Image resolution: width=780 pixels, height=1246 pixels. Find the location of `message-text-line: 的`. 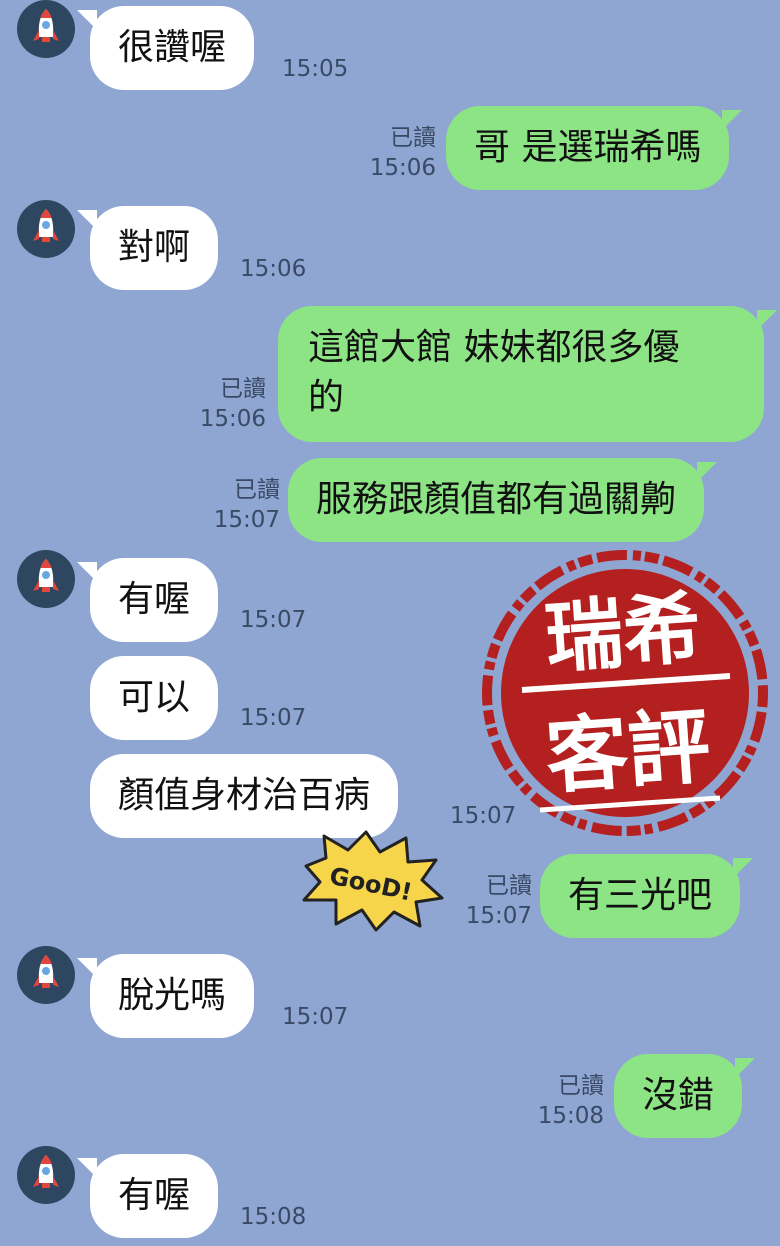

message-text-line: 的 is located at coordinates (326, 397).